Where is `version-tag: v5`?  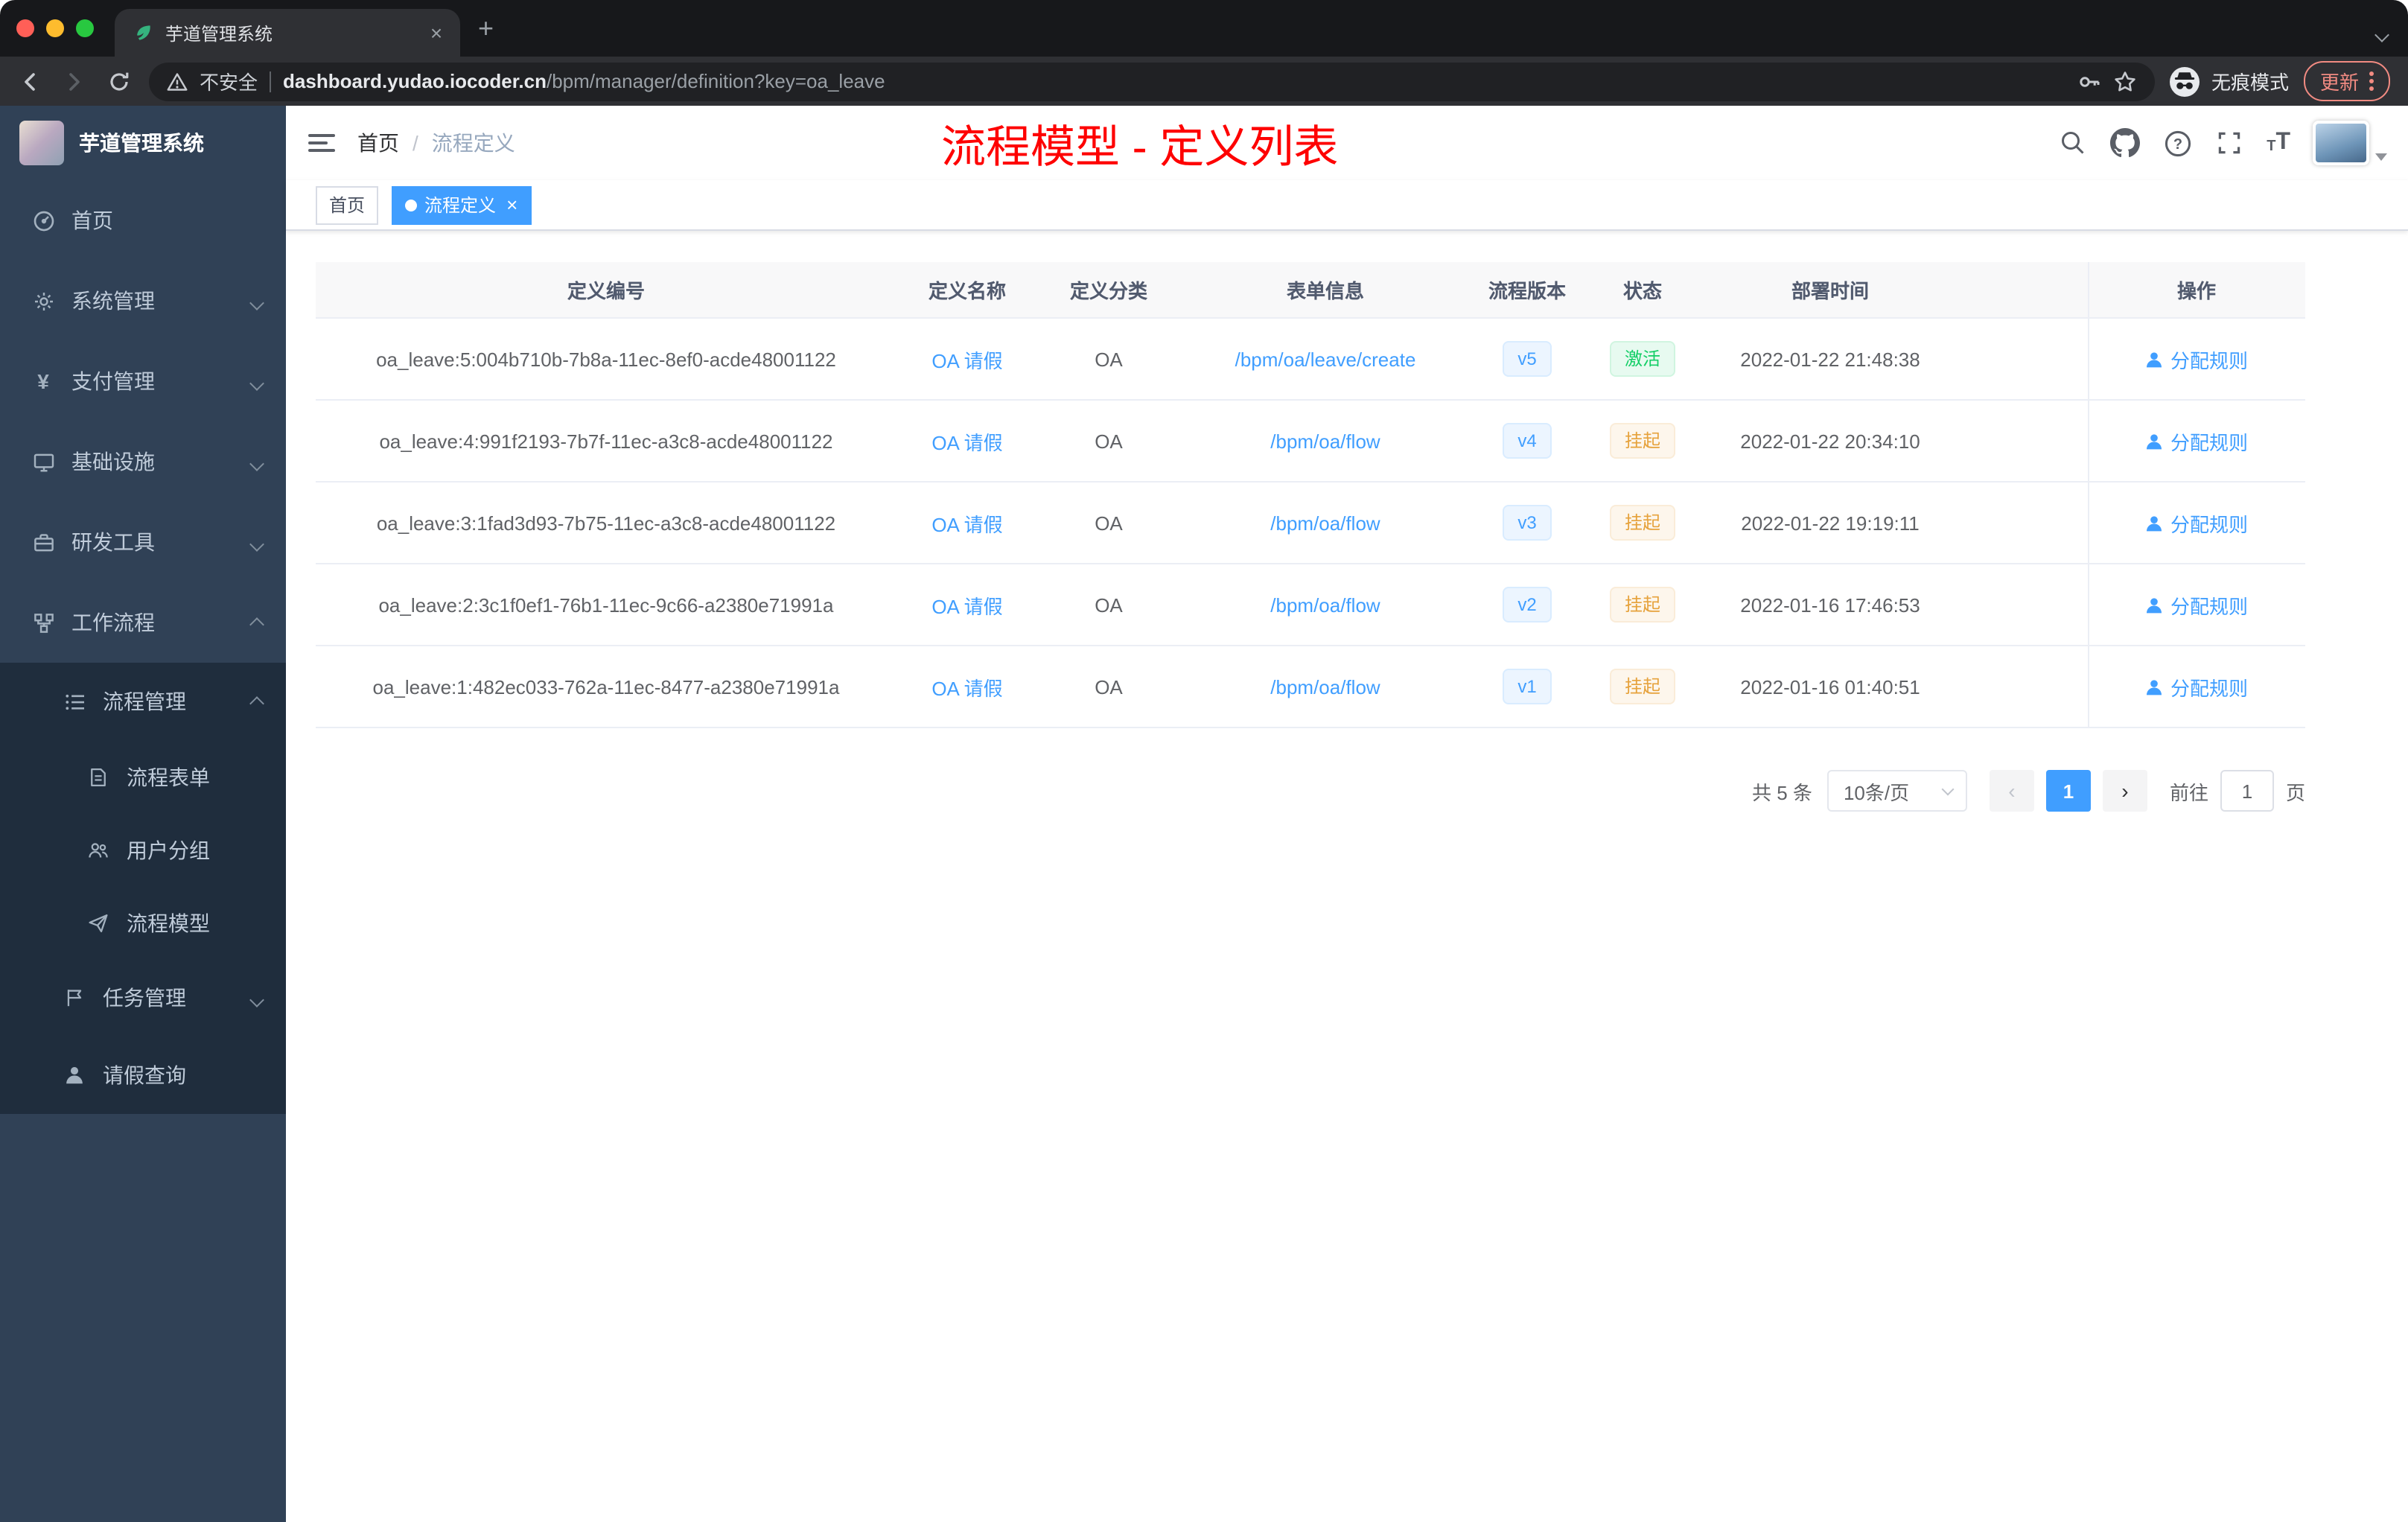
version-tag: v5 is located at coordinates (1527, 359).